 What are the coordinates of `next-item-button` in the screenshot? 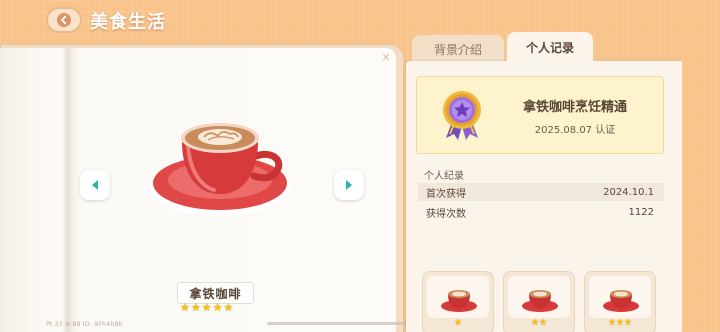 It's located at (349, 185).